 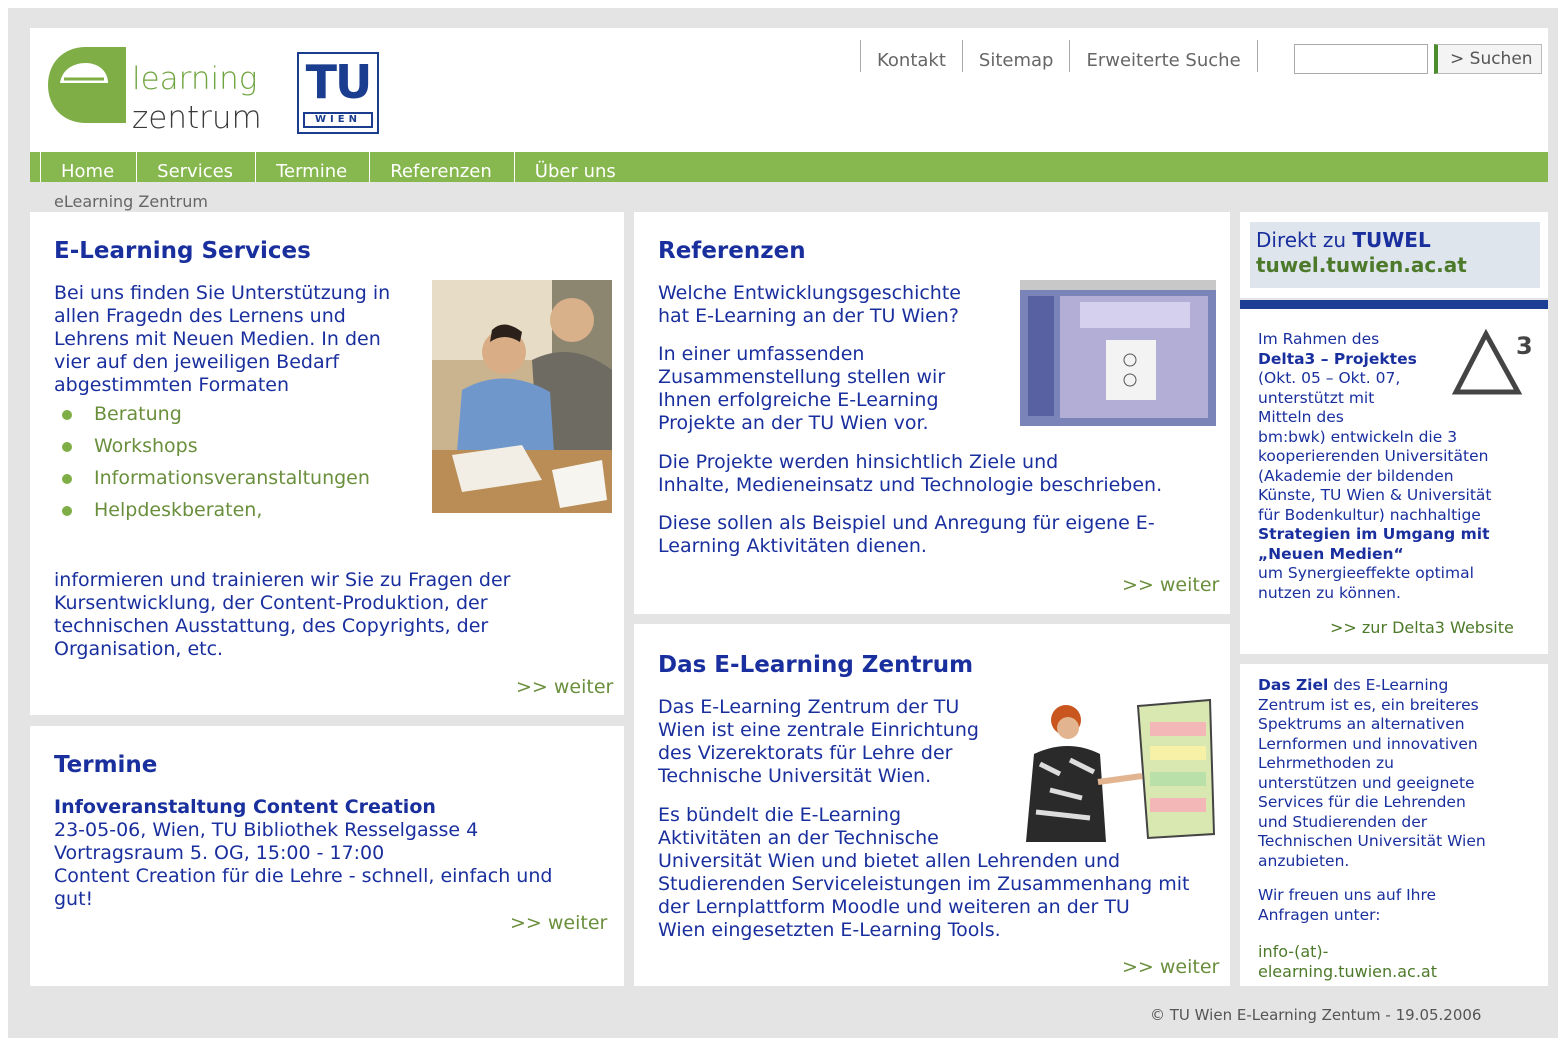 I want to click on text-line: „Neuen Medien“, so click(x=1331, y=553).